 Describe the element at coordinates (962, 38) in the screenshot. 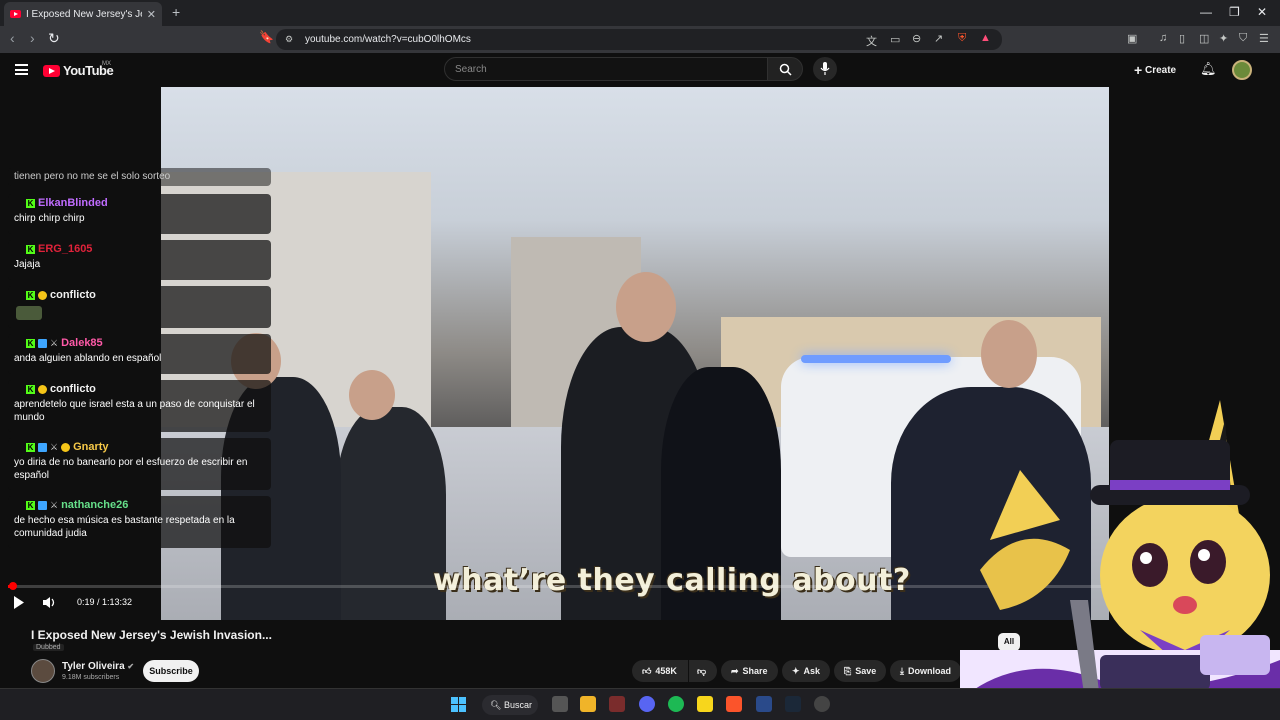

I see `brave-shield-icon: ⛨` at that location.